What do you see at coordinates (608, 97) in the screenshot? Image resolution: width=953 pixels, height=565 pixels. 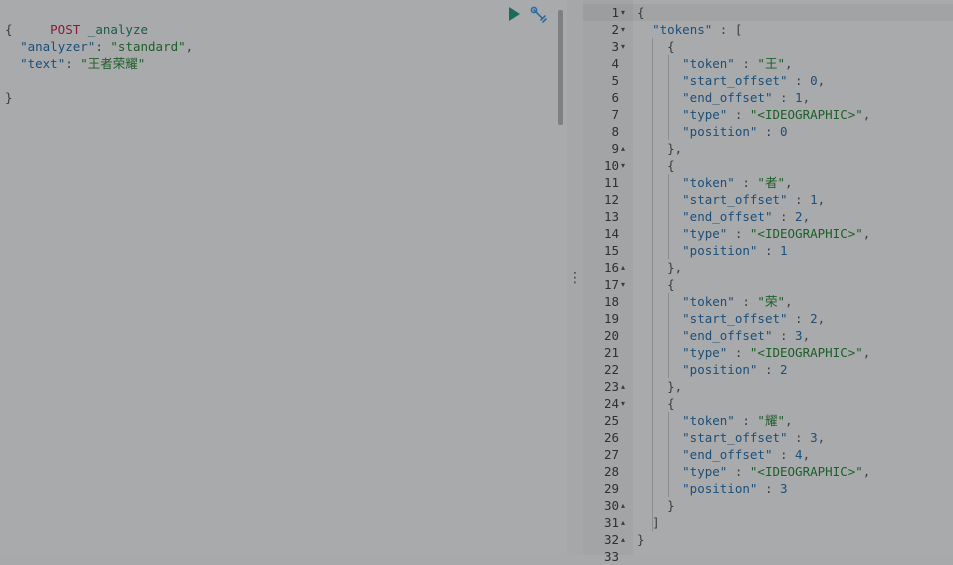 I see `gutter-row: 6` at bounding box center [608, 97].